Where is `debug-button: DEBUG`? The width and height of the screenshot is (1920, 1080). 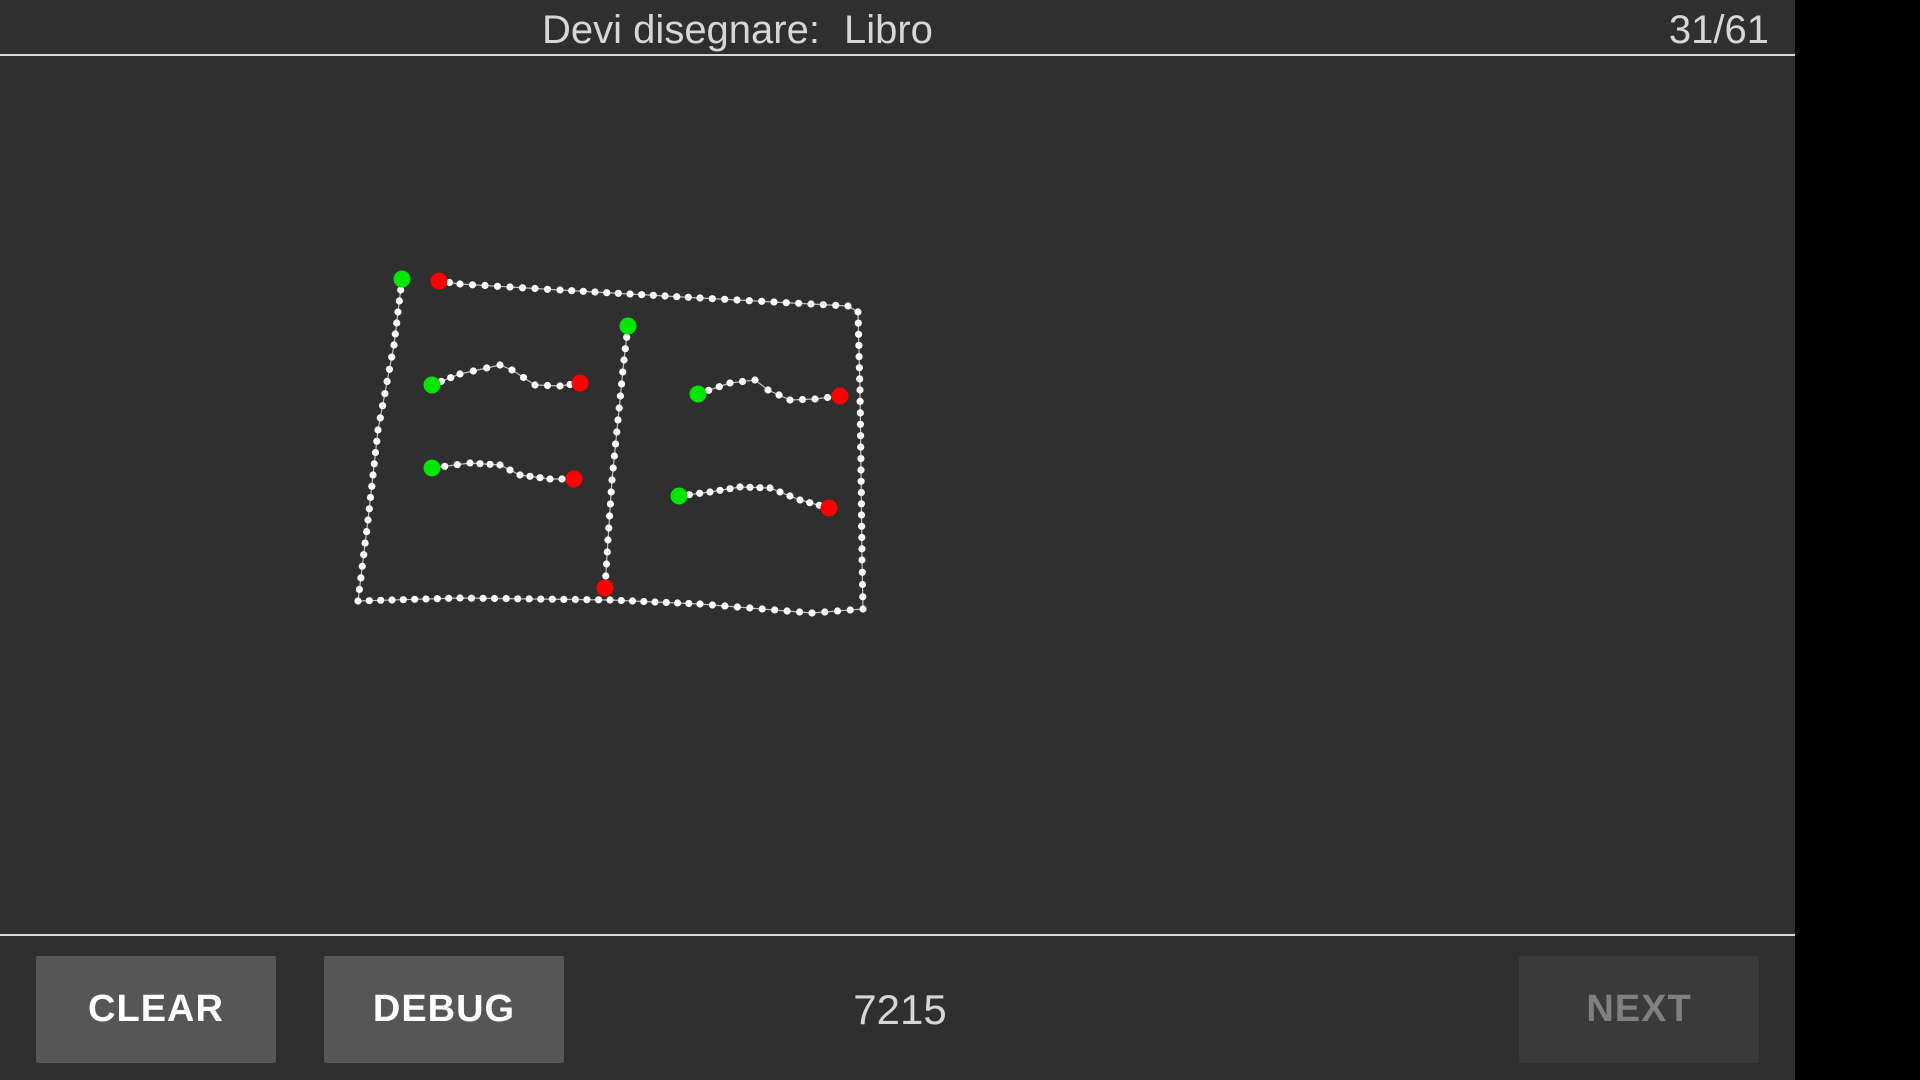 debug-button: DEBUG is located at coordinates (444, 1009).